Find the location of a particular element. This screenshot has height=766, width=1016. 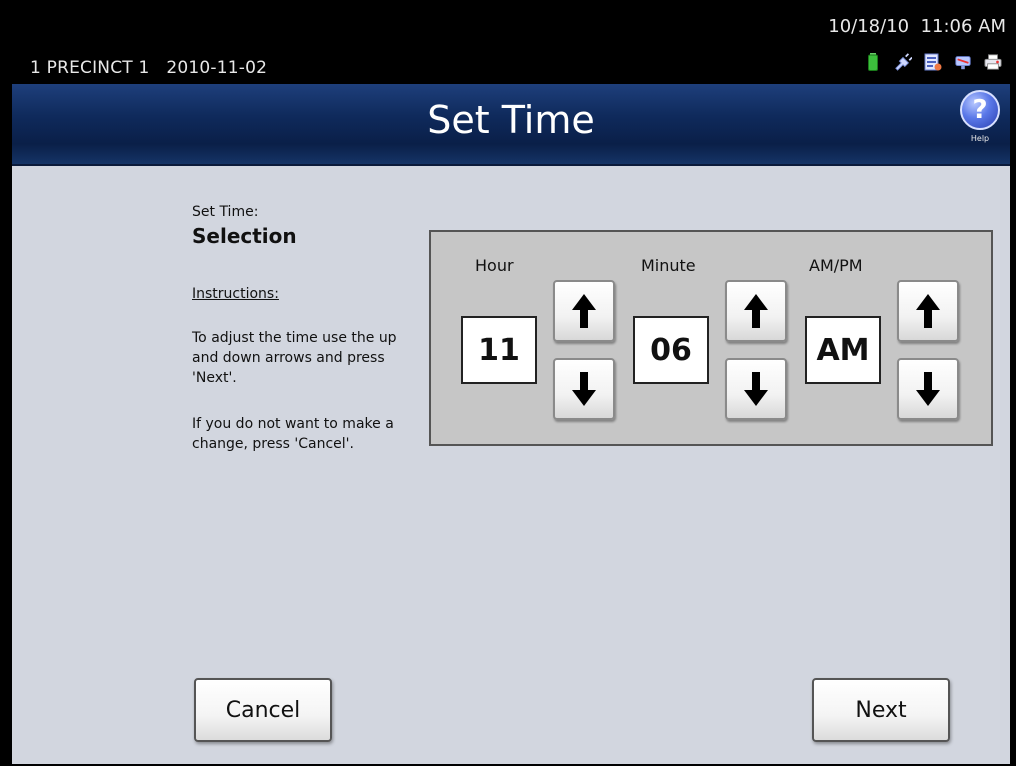

printer-icon is located at coordinates (993, 62).